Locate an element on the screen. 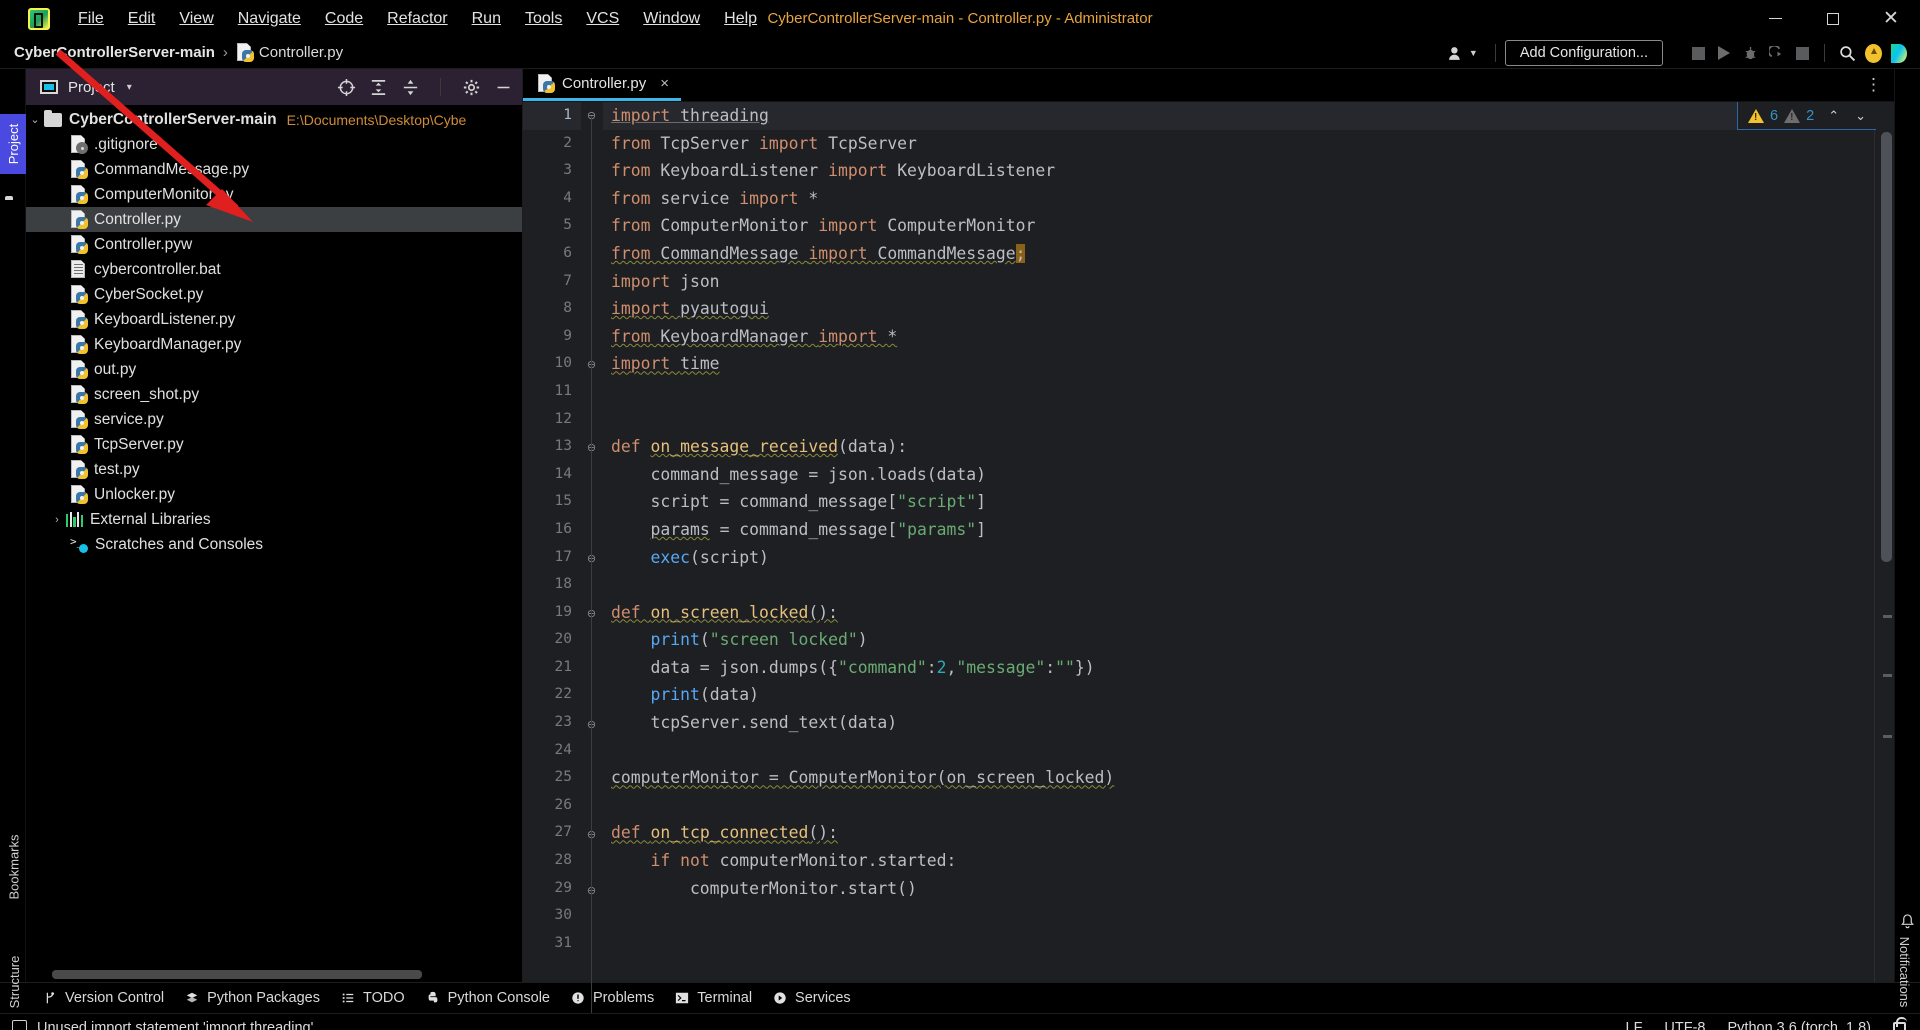 The width and height of the screenshot is (1920, 1030). unlocked-padlock-icon is located at coordinates (1900, 1023).